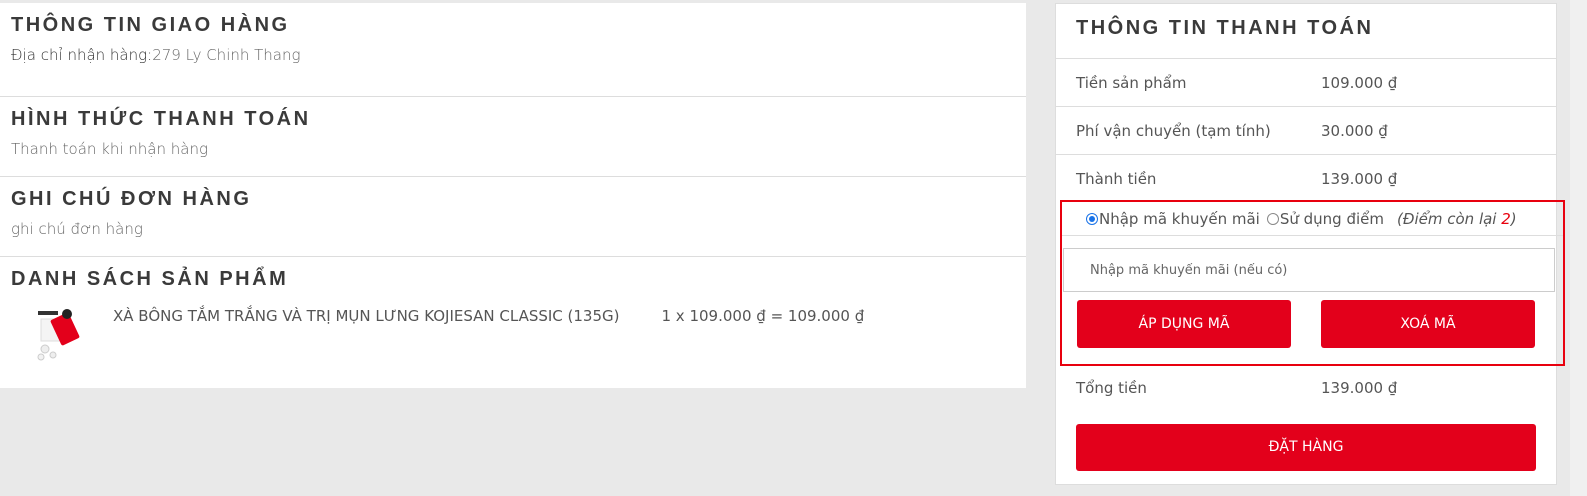  I want to click on product-price-line: 1 x 109.000 ₫ = 109.000 ₫, so click(763, 316).